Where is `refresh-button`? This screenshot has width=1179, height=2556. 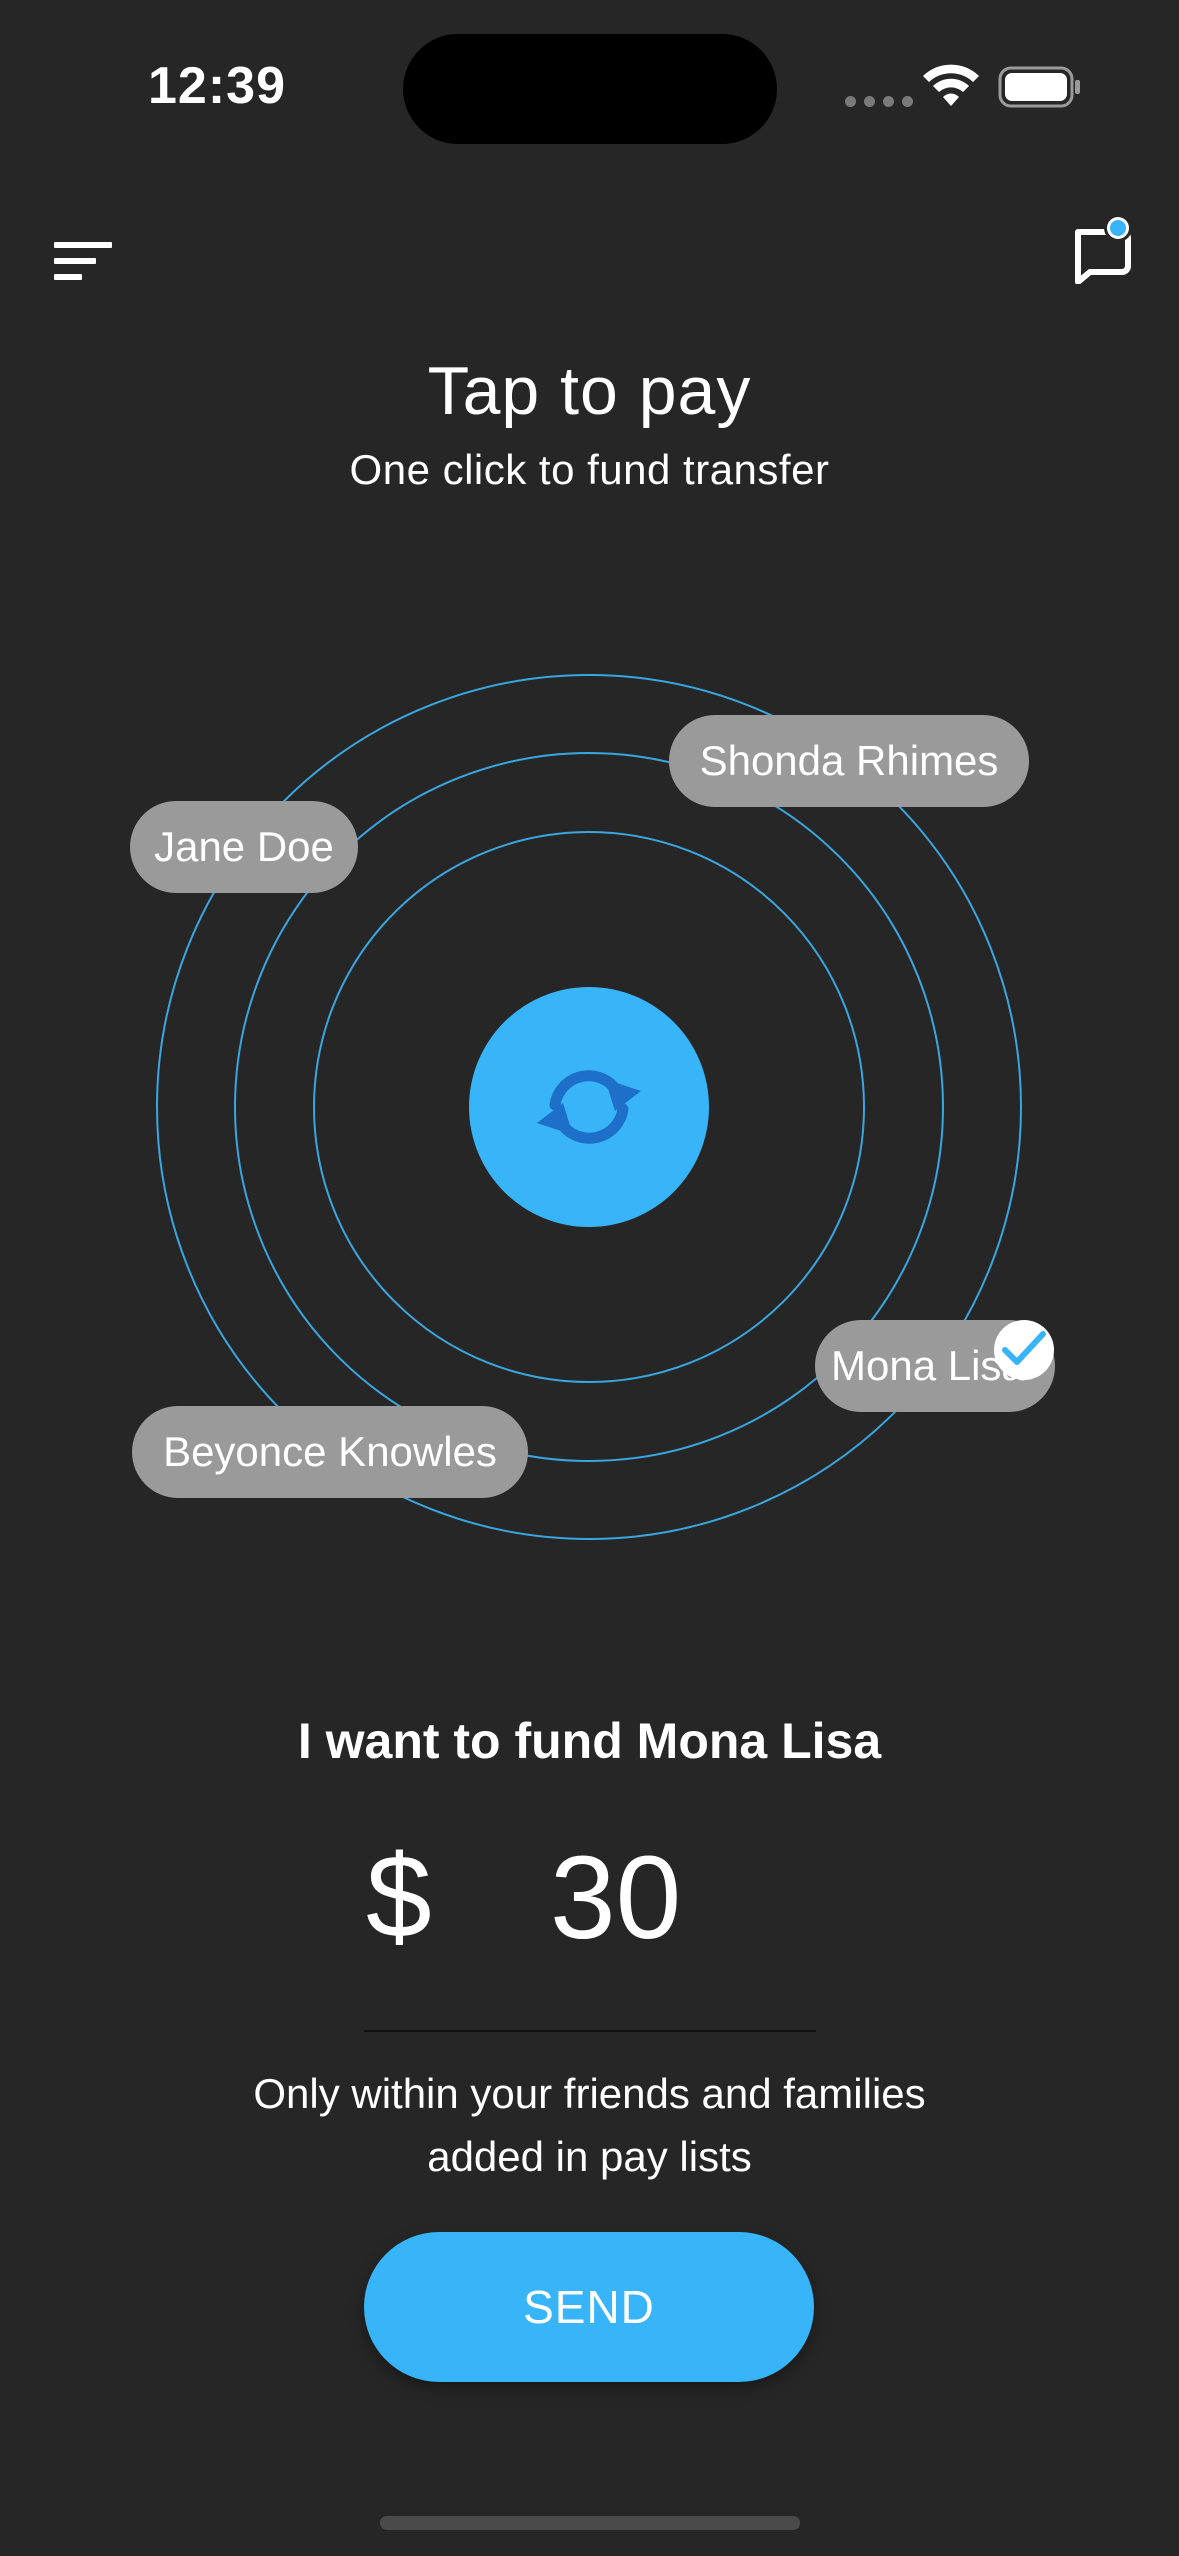
refresh-button is located at coordinates (589, 1107).